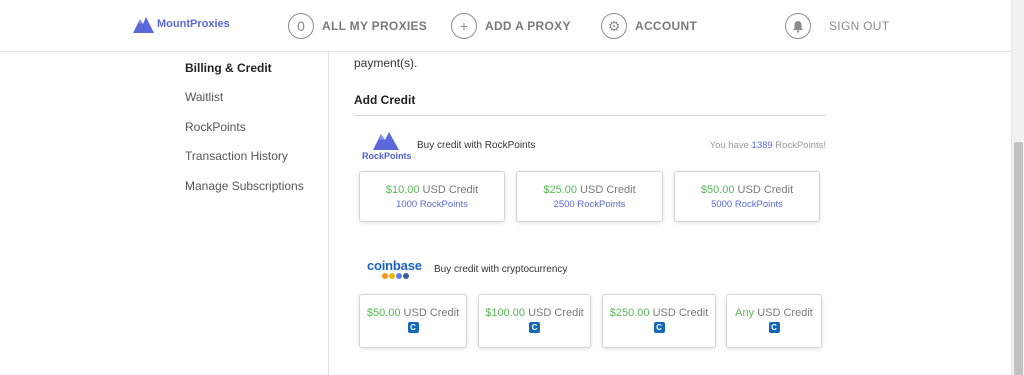 The image size is (1024, 375). I want to click on rockpoints-logo: RockPoints, so click(387, 145).